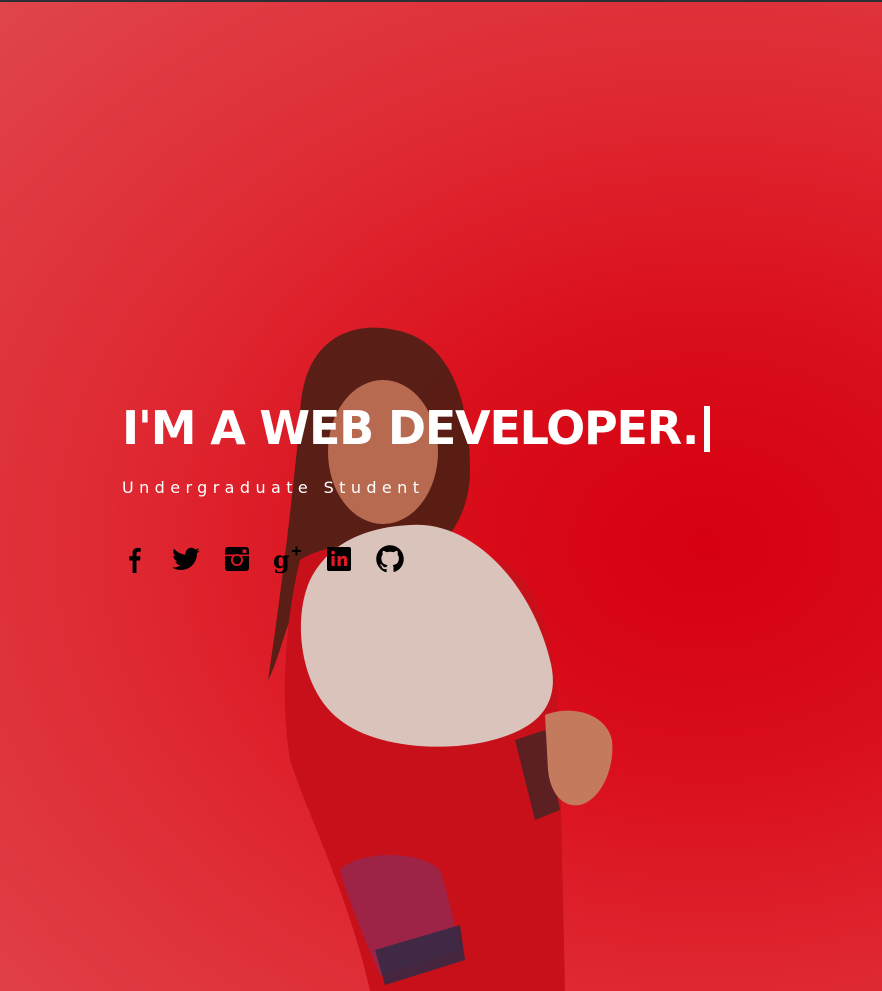  I want to click on linkedin-link, so click(339, 559).